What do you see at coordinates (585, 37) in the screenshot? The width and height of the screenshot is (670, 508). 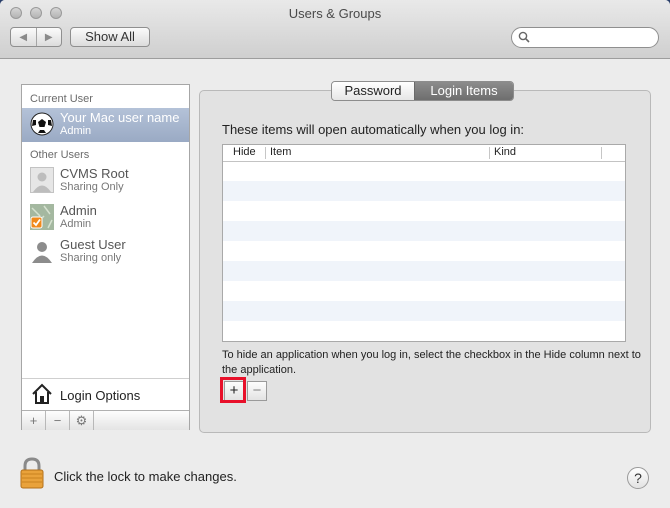 I see `search-field` at bounding box center [585, 37].